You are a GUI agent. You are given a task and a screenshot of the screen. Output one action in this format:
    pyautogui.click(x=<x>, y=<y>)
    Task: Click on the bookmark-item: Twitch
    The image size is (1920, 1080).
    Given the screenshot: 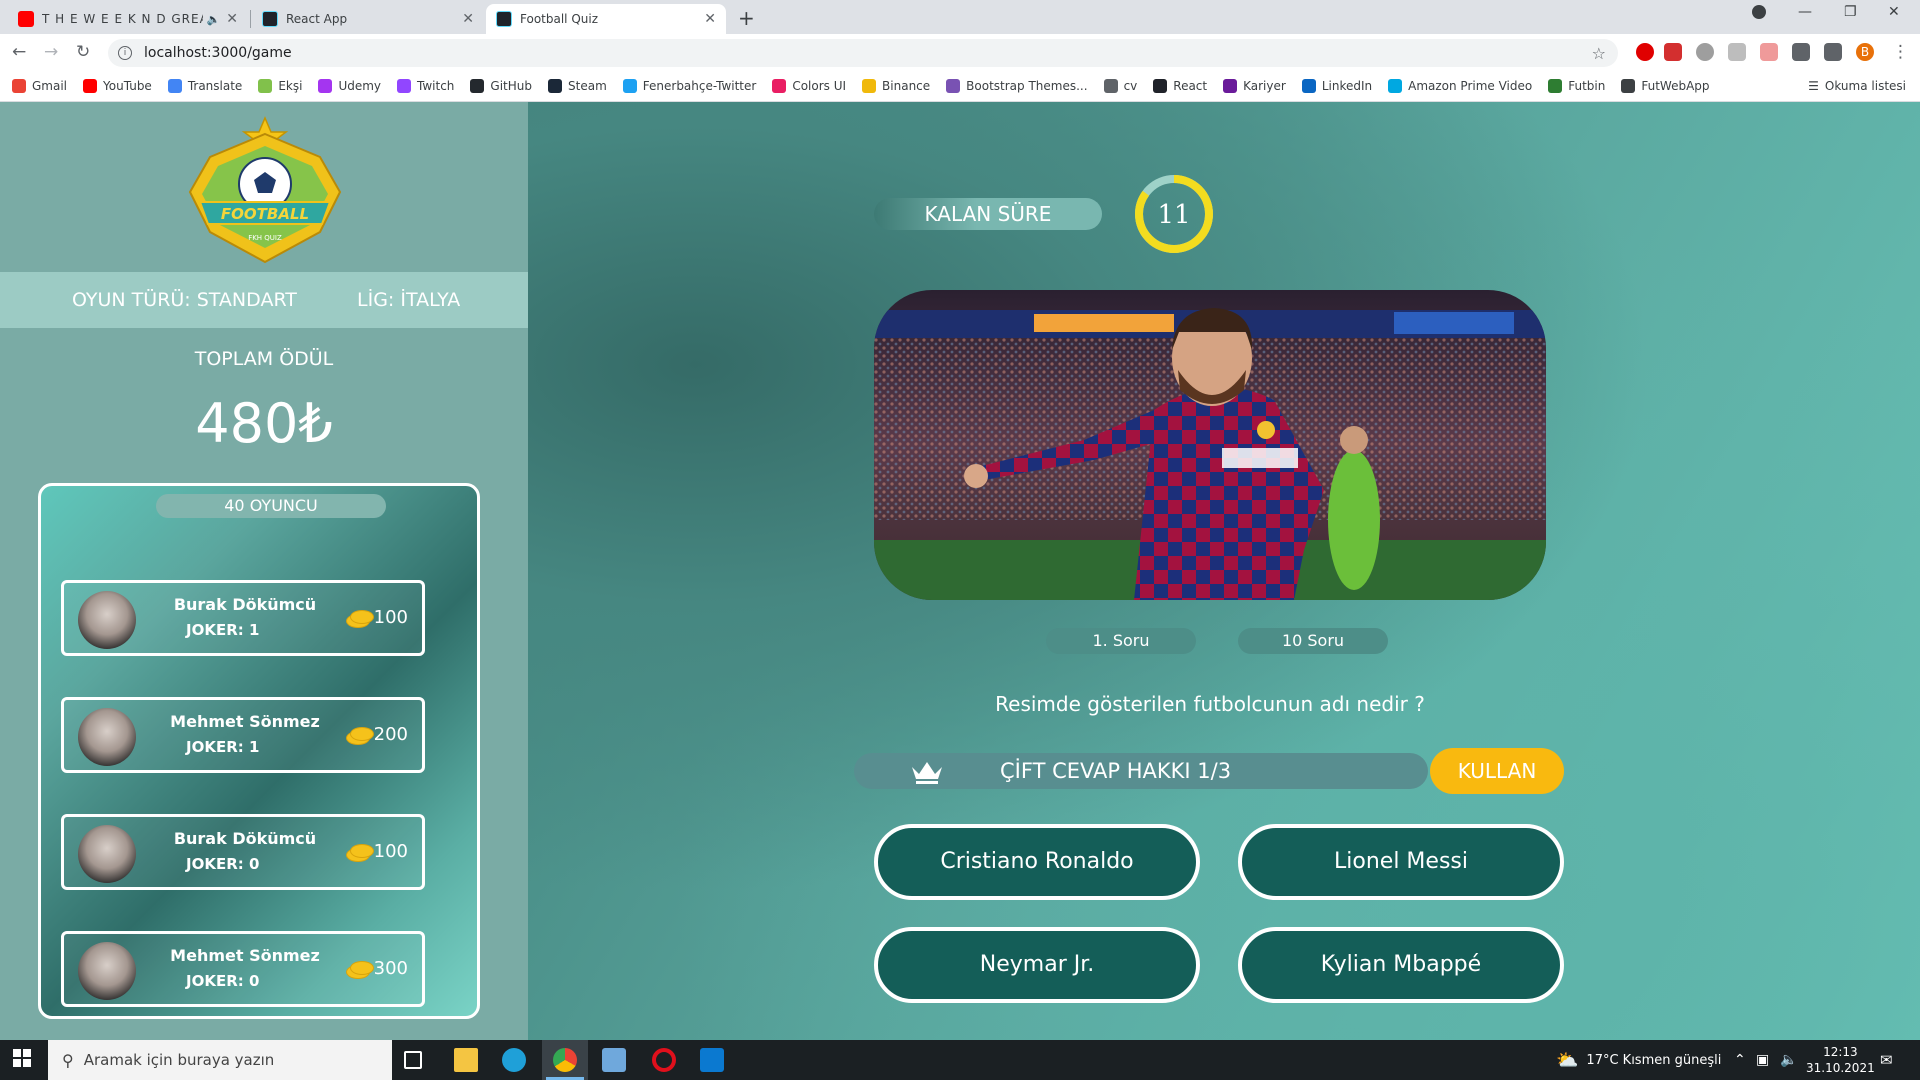 What is the action you would take?
    pyautogui.click(x=425, y=85)
    